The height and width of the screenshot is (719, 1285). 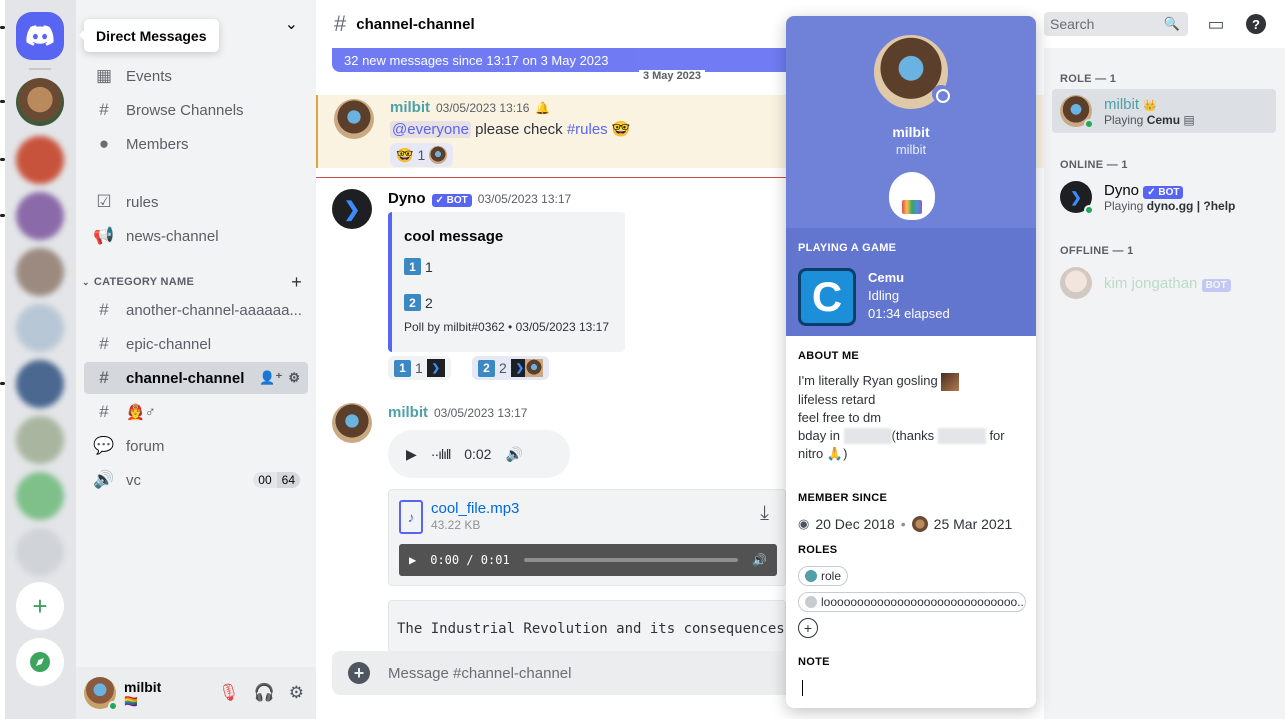 I want to click on profile-avatar, so click(x=911, y=72).